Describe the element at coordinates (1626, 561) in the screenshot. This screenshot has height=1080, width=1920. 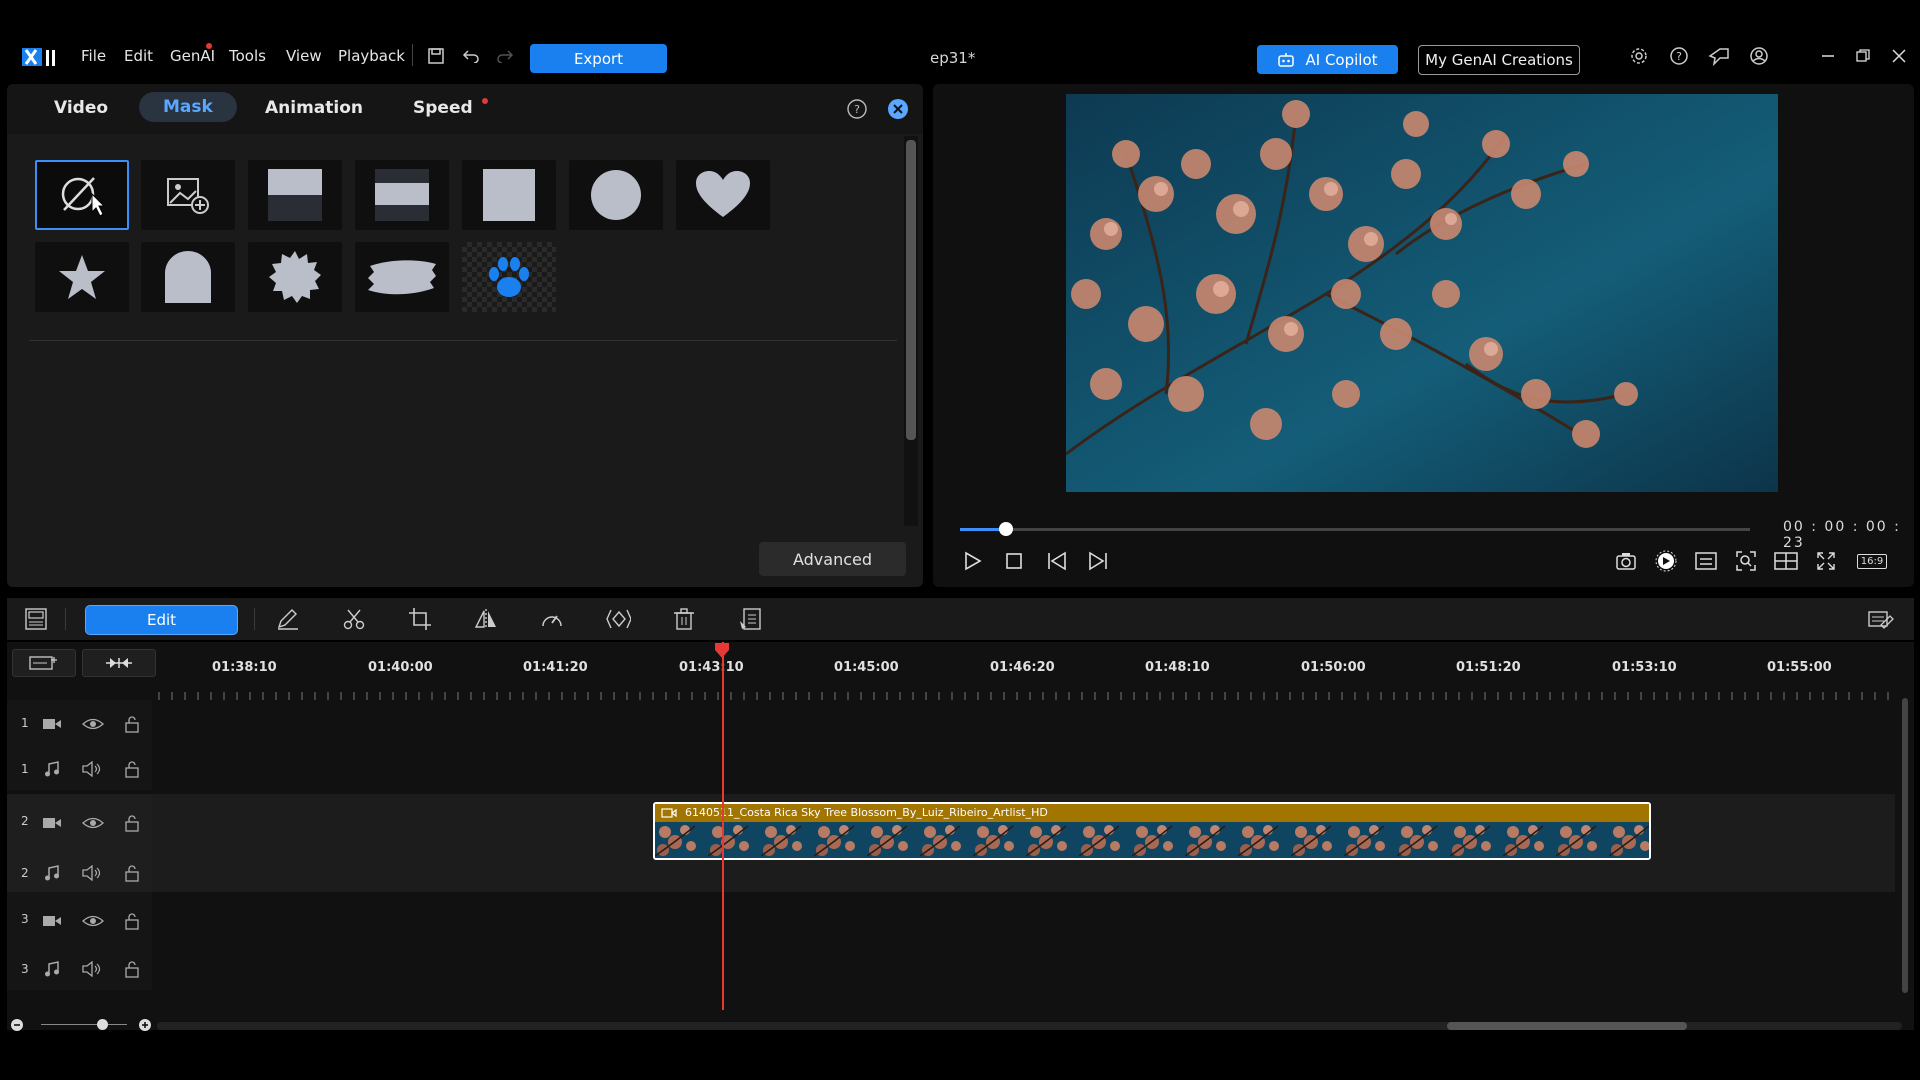
I see `snapshot-camera-icon` at that location.